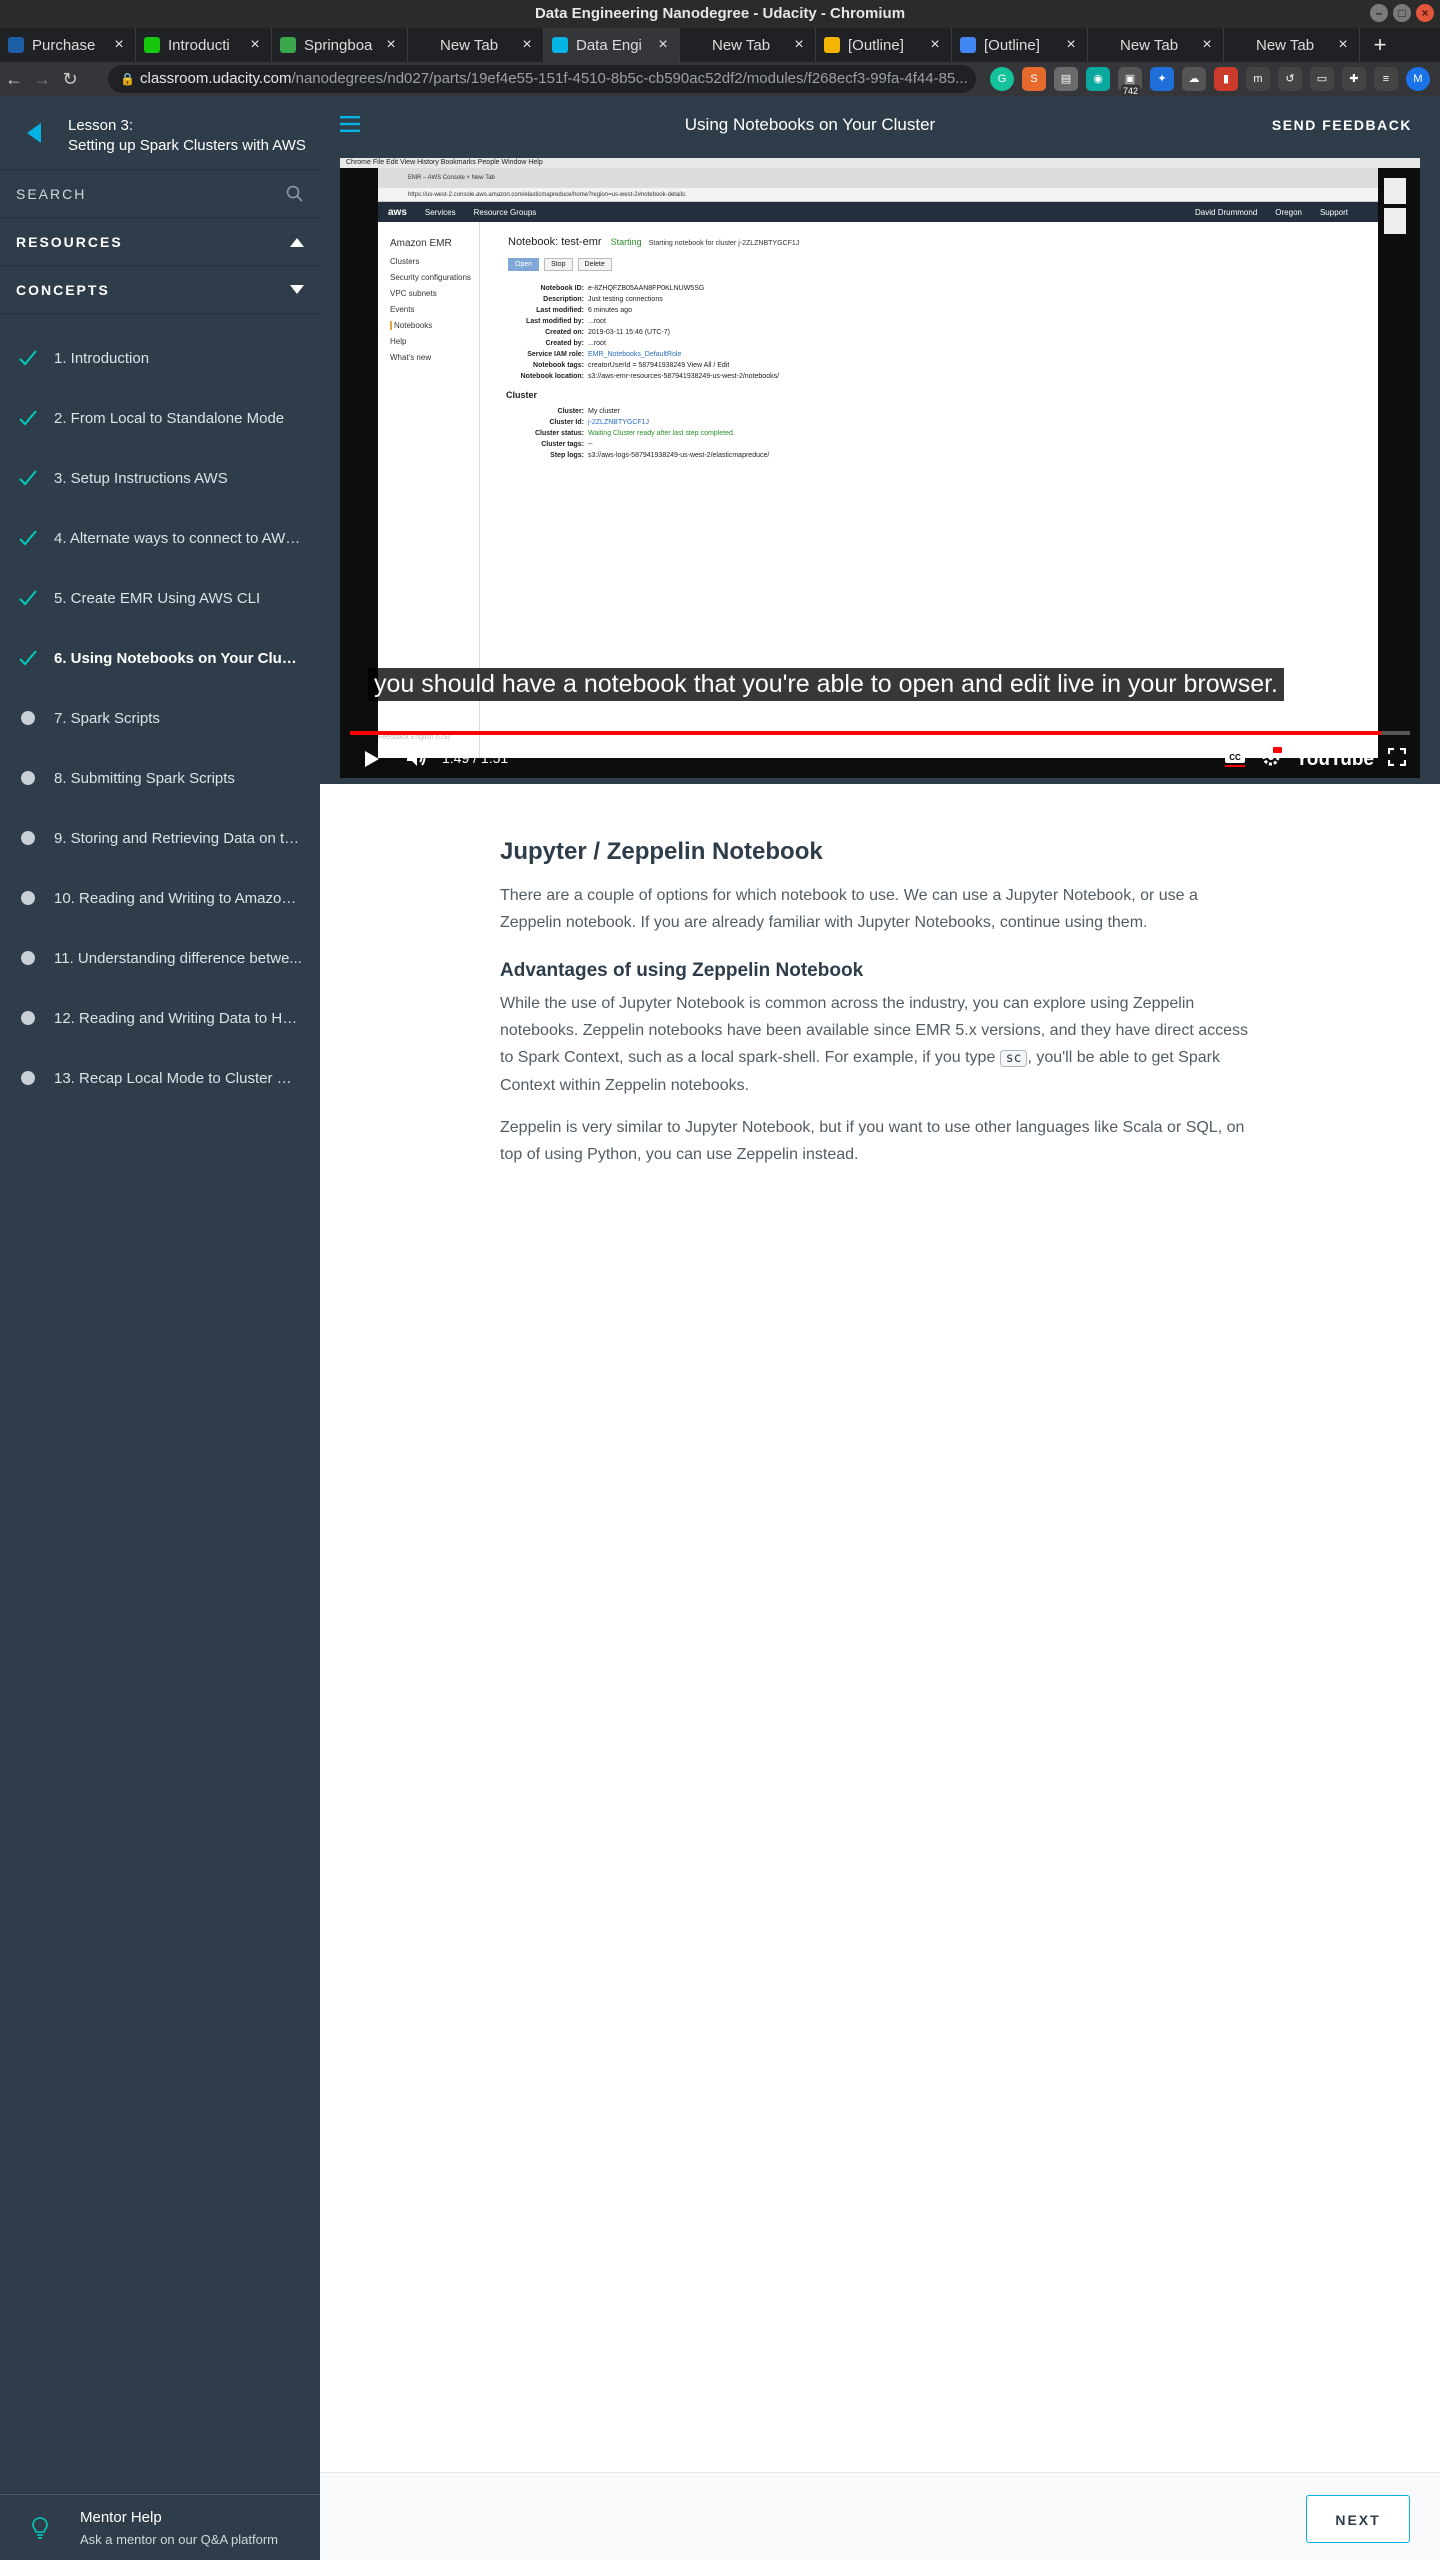 The width and height of the screenshot is (1440, 2560). What do you see at coordinates (68, 45) in the screenshot?
I see `browser-tab: Purchase ×` at bounding box center [68, 45].